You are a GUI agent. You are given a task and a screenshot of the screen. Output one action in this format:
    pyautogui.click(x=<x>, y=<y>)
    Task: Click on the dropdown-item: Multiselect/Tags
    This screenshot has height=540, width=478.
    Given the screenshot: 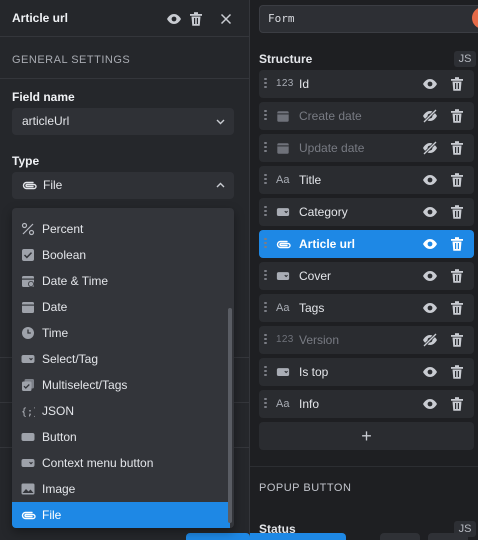 What is the action you would take?
    pyautogui.click(x=121, y=385)
    